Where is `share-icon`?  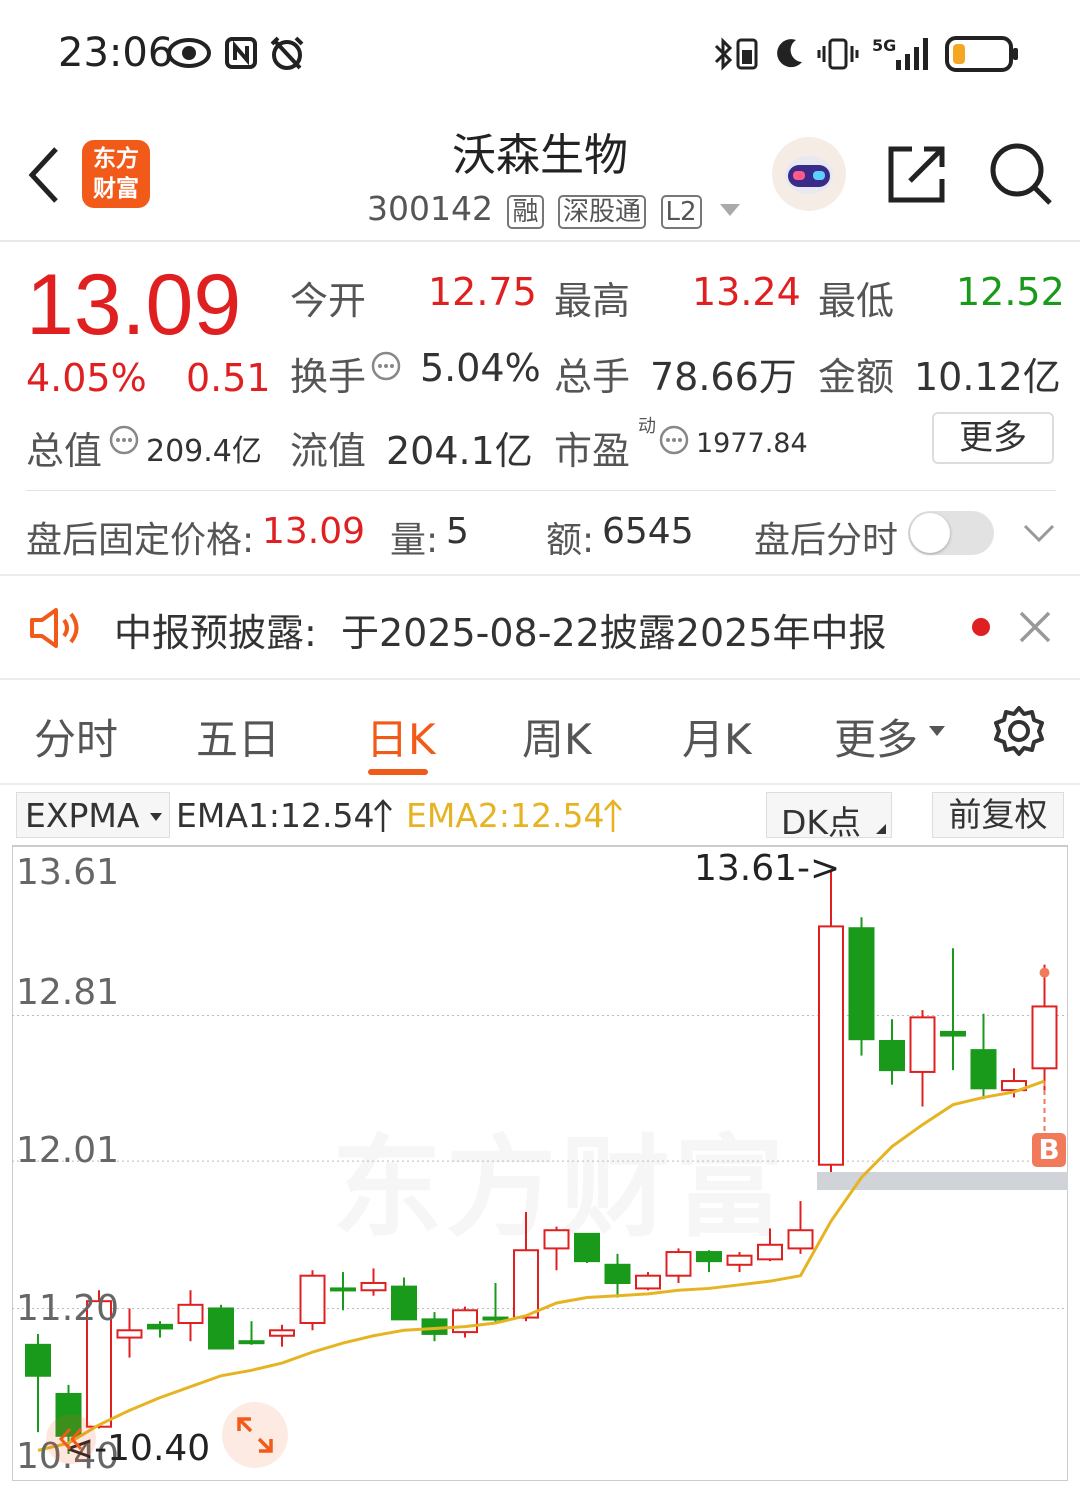
share-icon is located at coordinates (917, 174).